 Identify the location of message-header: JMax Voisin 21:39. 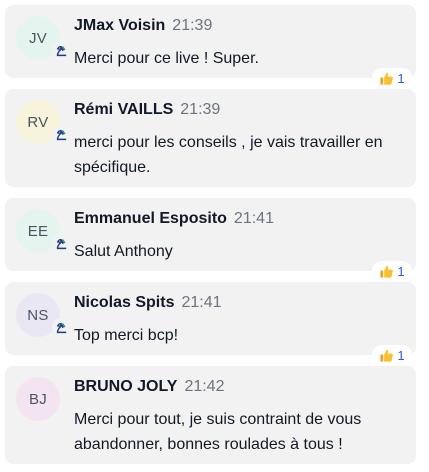
(143, 26).